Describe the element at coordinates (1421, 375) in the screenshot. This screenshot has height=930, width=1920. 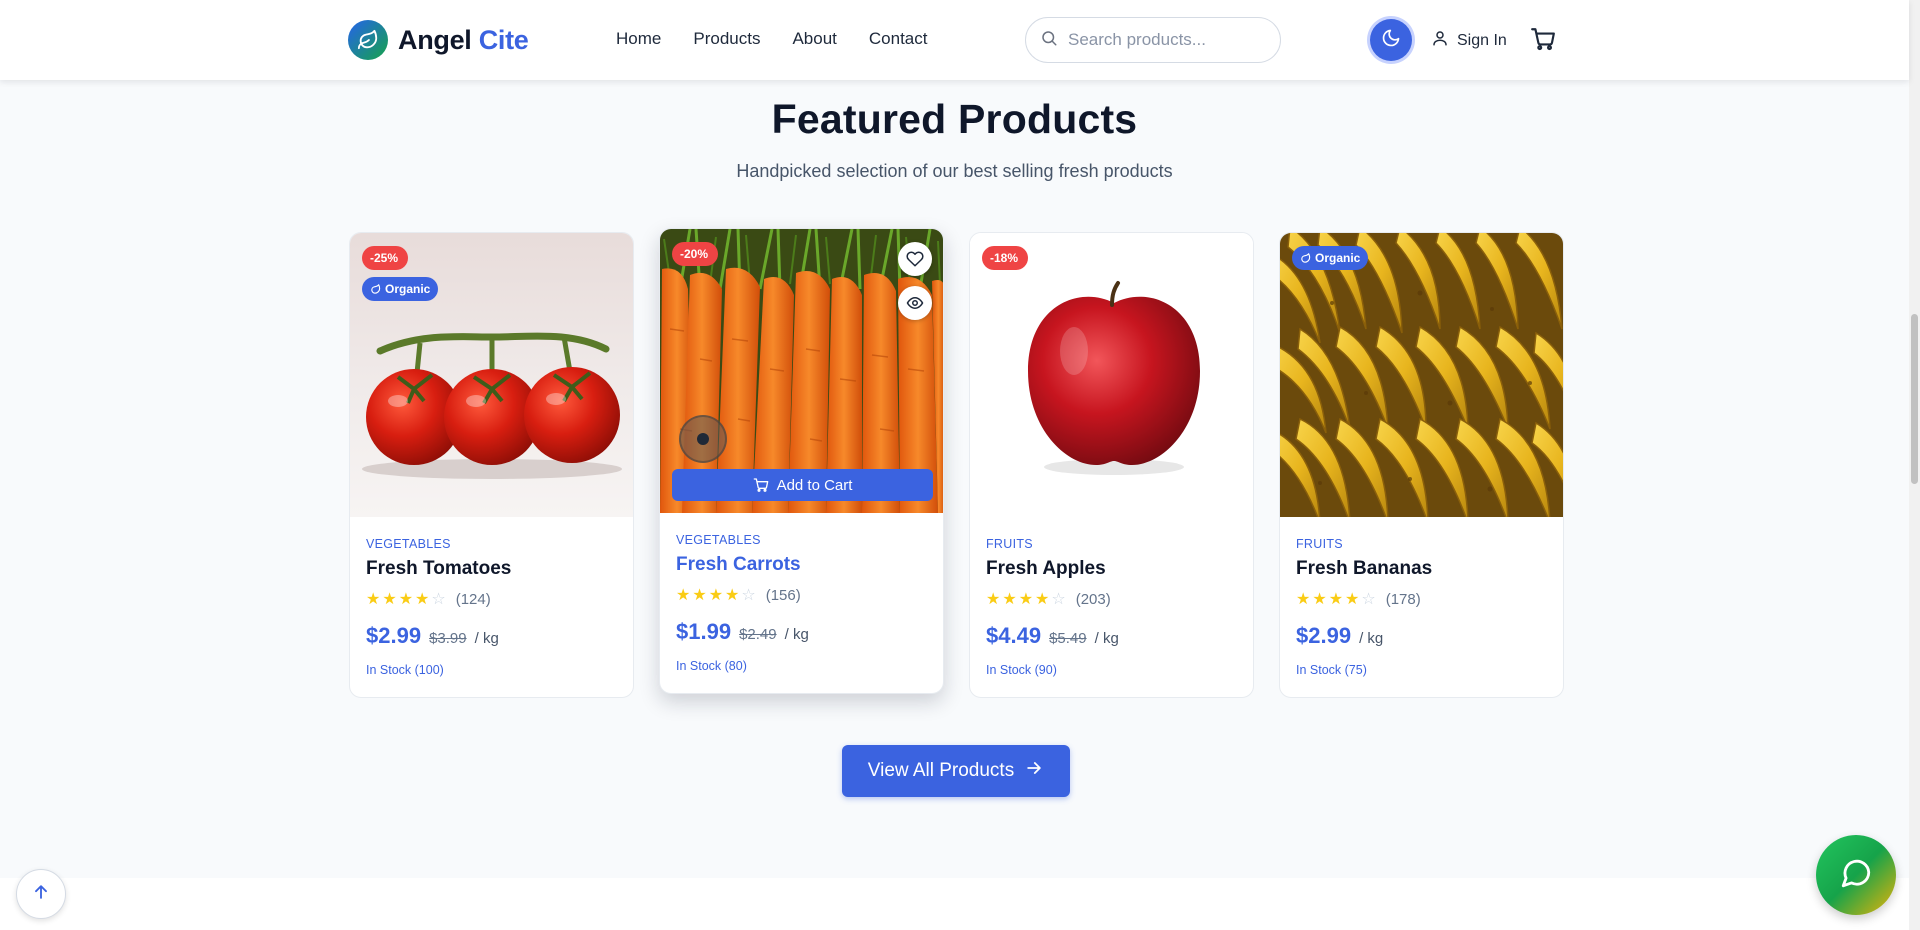
I see `product-image-bananas: Organic` at that location.